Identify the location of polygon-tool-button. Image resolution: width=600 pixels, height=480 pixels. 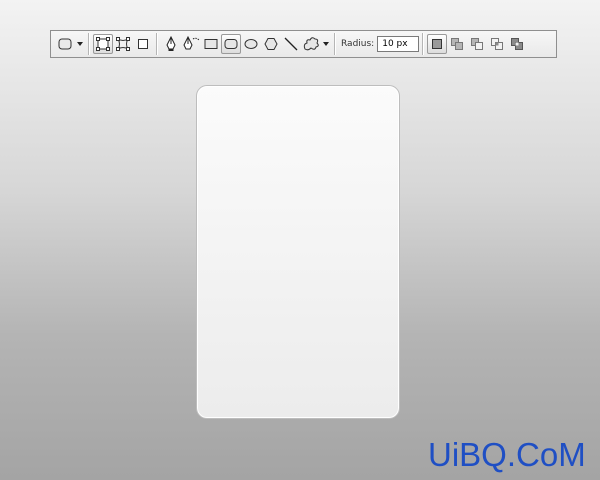
(271, 44).